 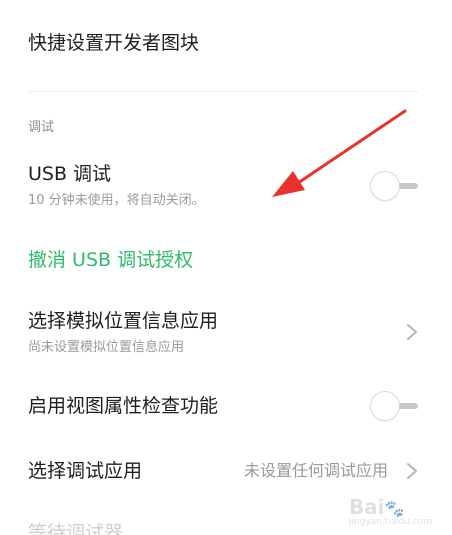 I want to click on revoke-usb-auth-link: 撤消 USB 调试授权, so click(x=110, y=260).